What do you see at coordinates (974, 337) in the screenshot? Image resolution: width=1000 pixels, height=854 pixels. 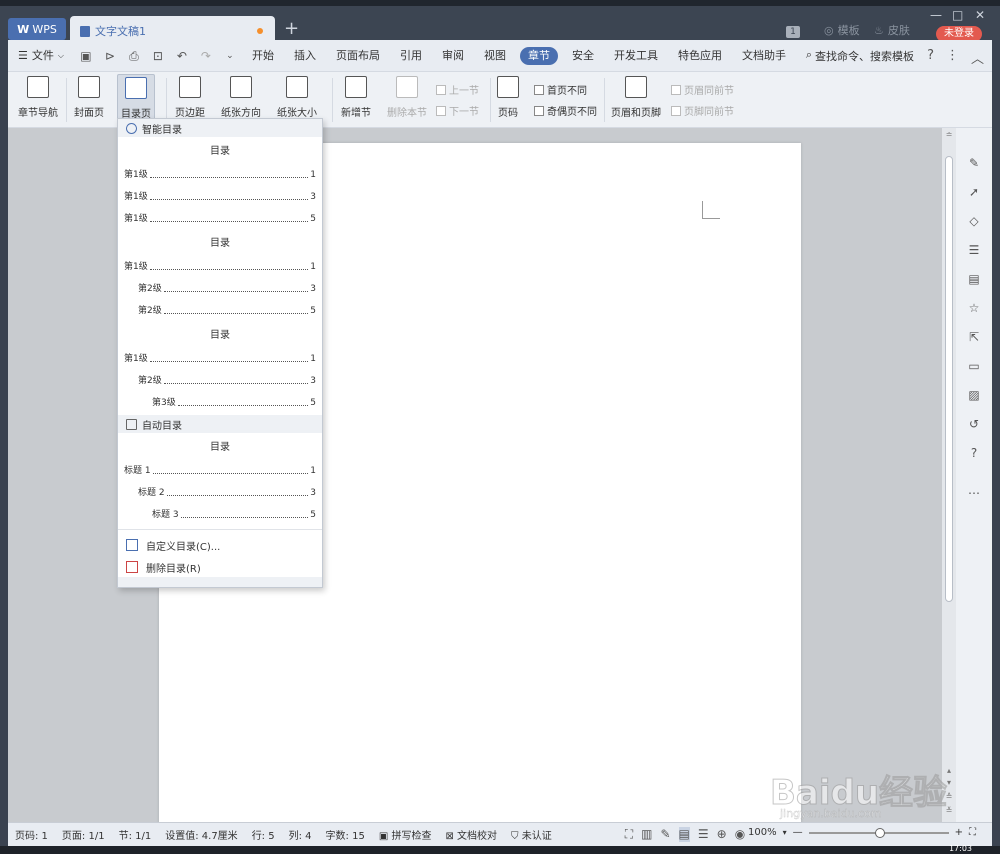 I see `share-icon: ⇱` at bounding box center [974, 337].